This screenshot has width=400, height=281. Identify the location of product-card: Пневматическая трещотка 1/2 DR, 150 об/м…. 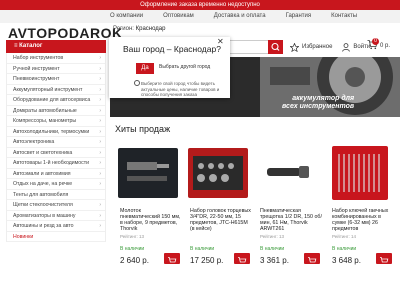
(288, 206).